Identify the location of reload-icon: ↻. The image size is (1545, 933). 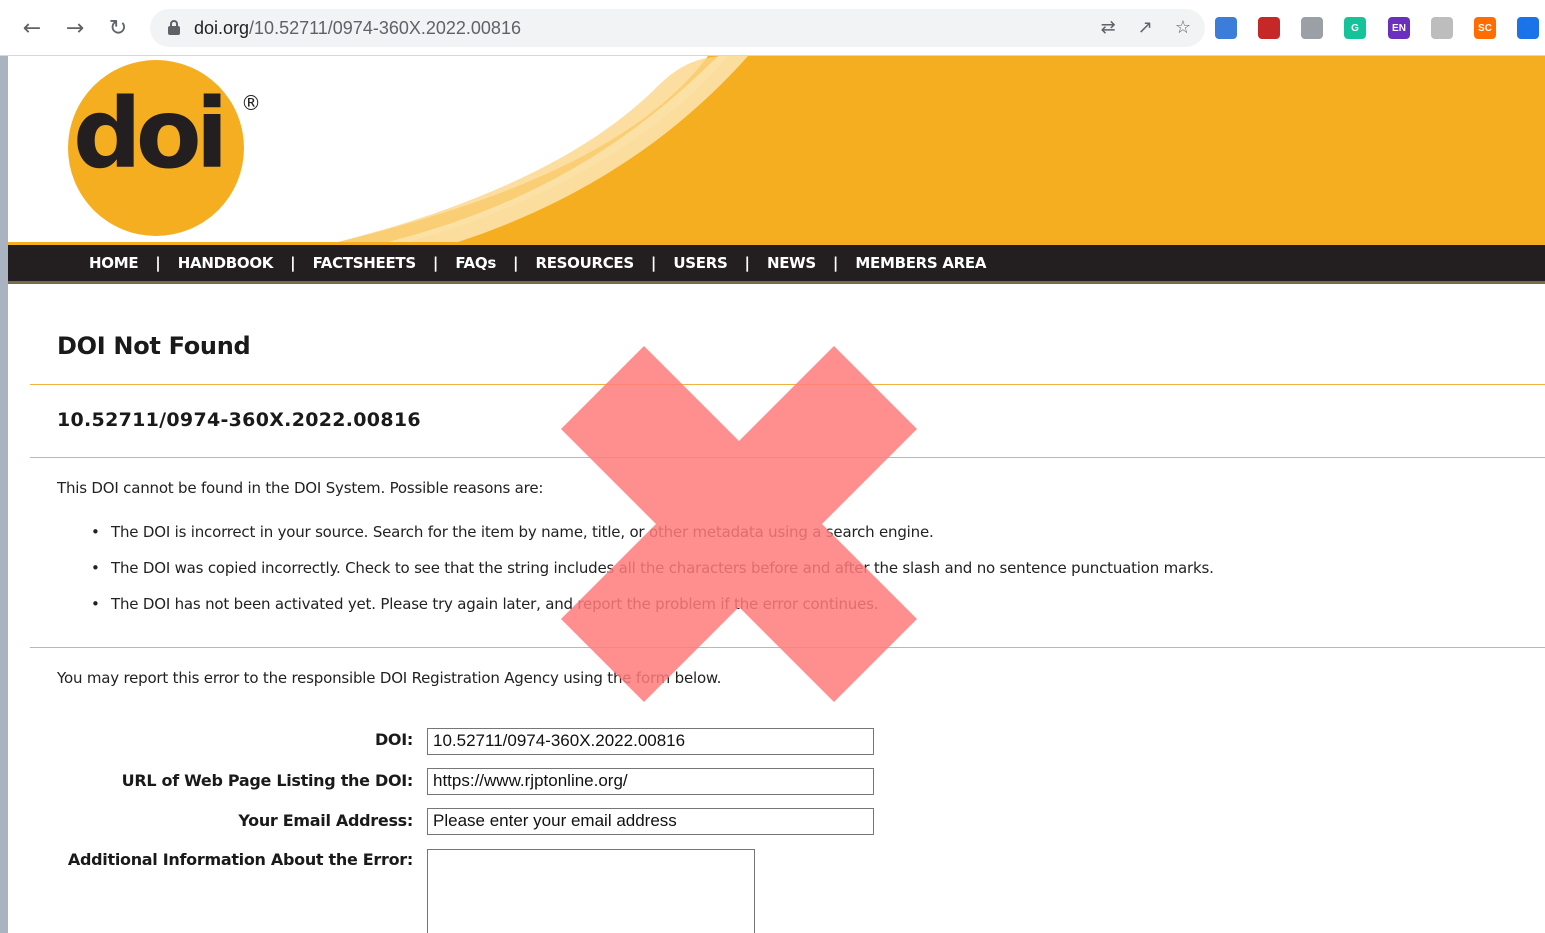
(118, 28).